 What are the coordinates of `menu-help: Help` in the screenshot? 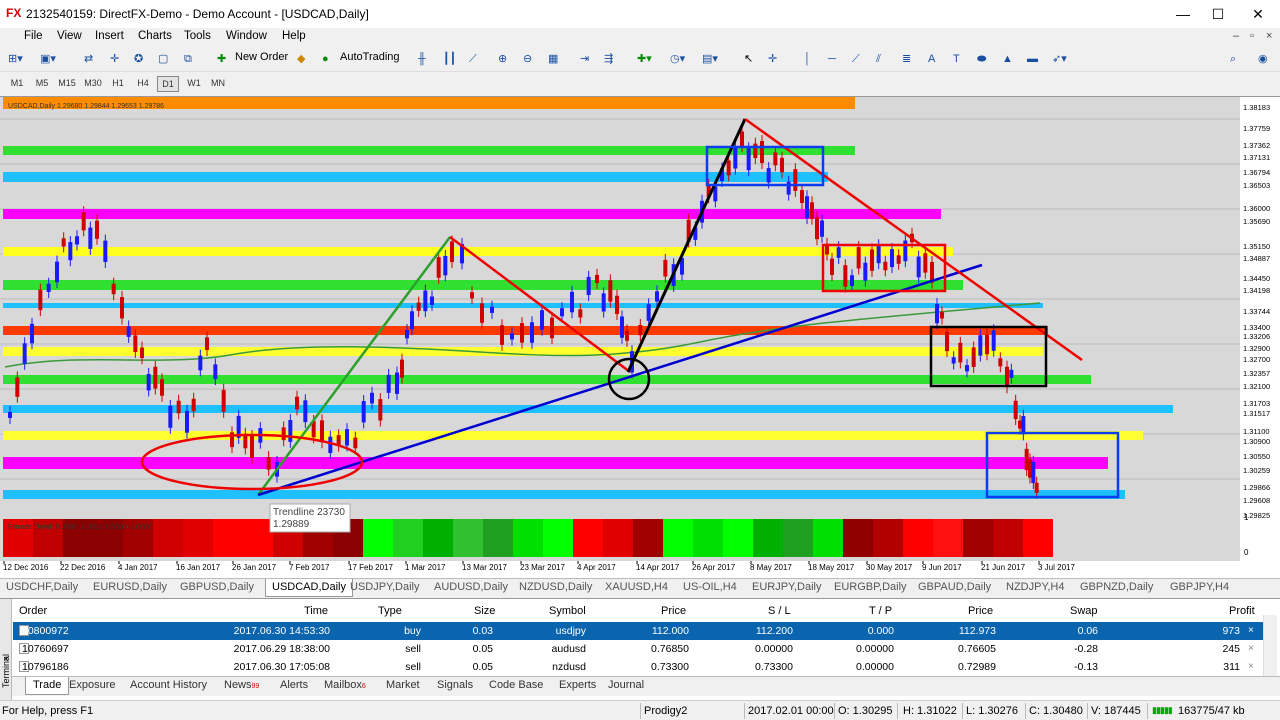 It's located at (294, 36).